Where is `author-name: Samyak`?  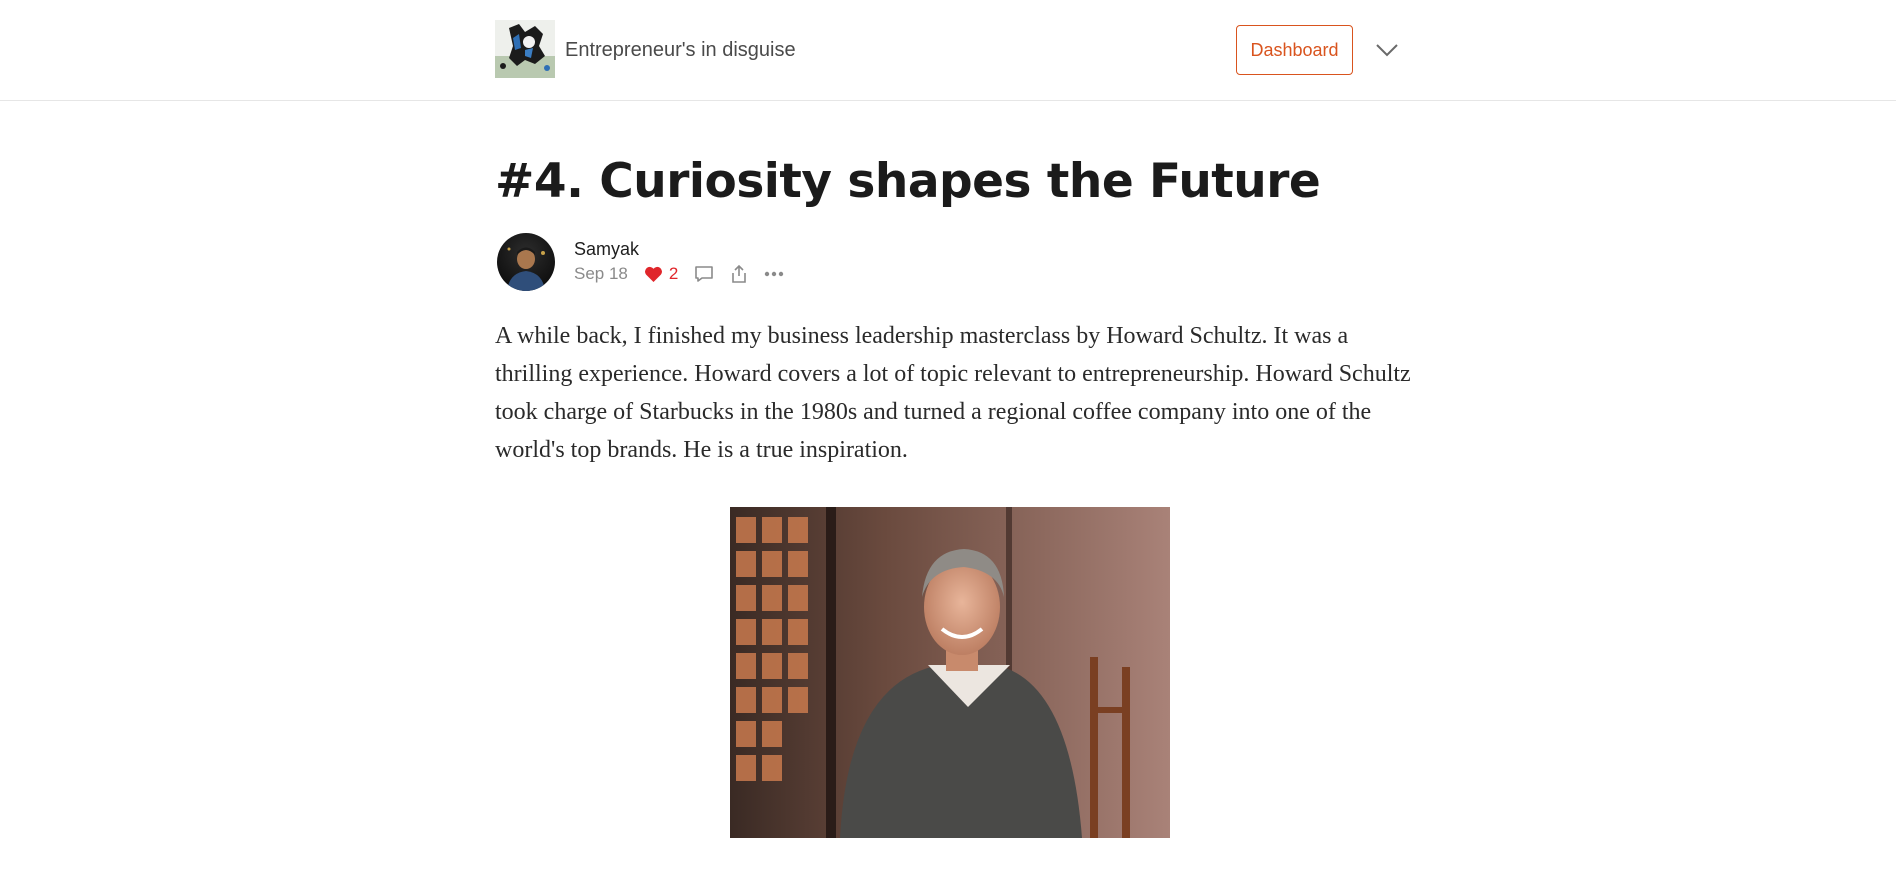 author-name: Samyak is located at coordinates (606, 249).